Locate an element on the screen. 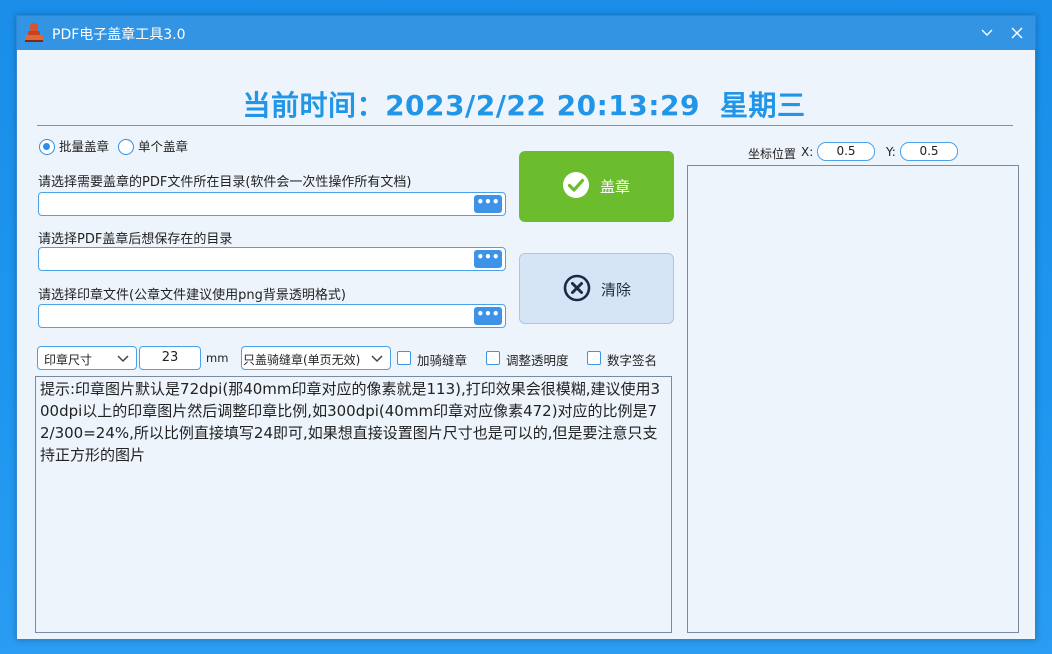 This screenshot has height=654, width=1052. size-value-input: 23 is located at coordinates (170, 358).